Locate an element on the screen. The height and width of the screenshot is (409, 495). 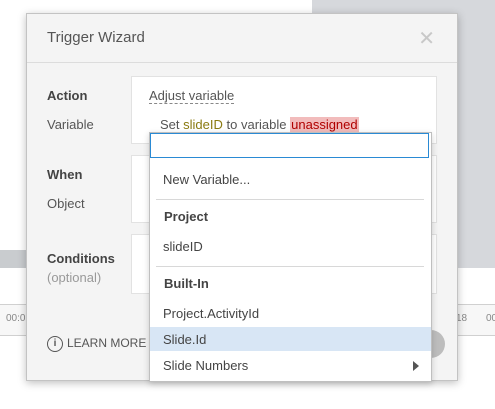
list-item-label: Slide Numbers is located at coordinates (206, 365).